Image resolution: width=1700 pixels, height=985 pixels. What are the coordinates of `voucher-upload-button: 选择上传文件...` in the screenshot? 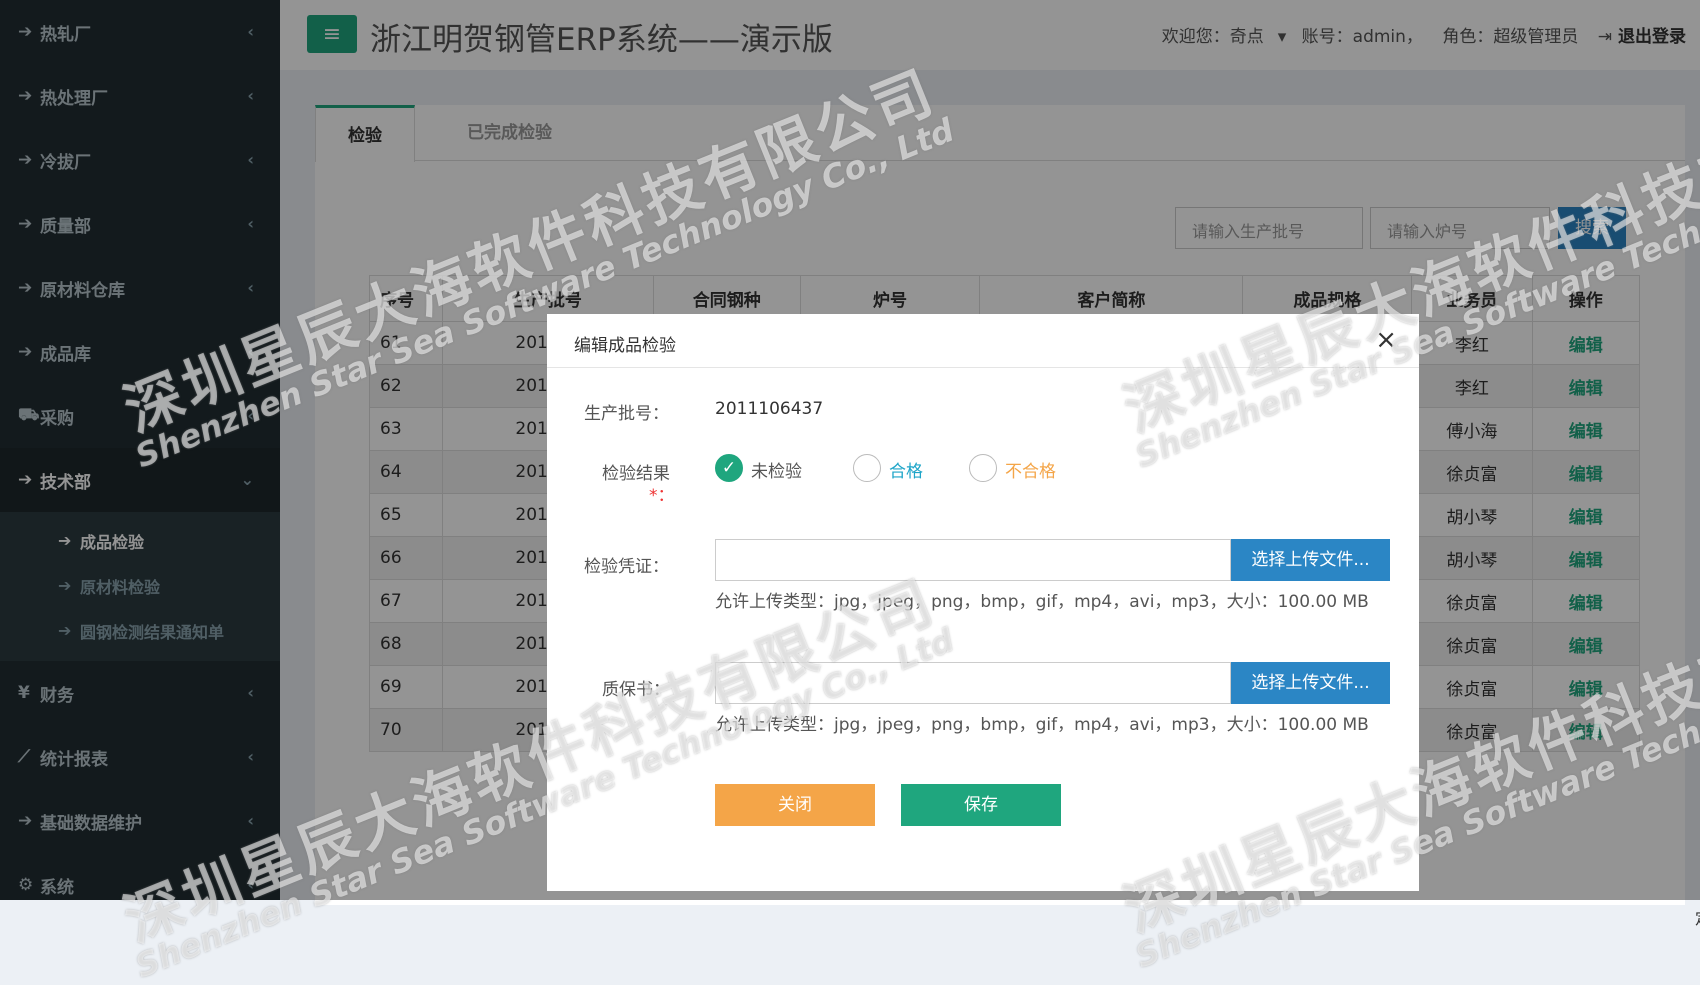 It's located at (1310, 560).